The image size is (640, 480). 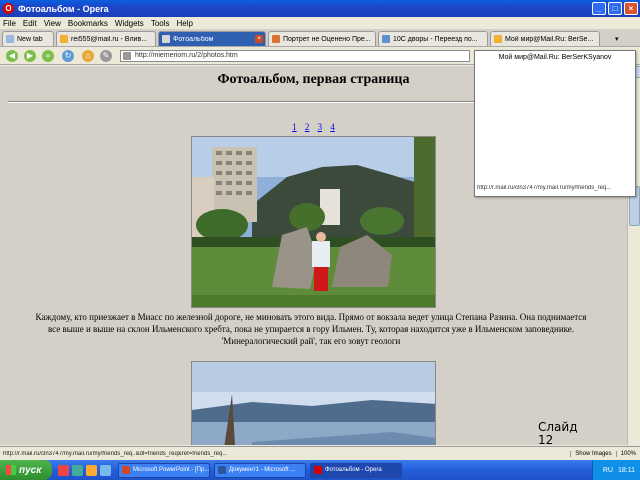 What do you see at coordinates (52, 23) in the screenshot?
I see `menu-view: View` at bounding box center [52, 23].